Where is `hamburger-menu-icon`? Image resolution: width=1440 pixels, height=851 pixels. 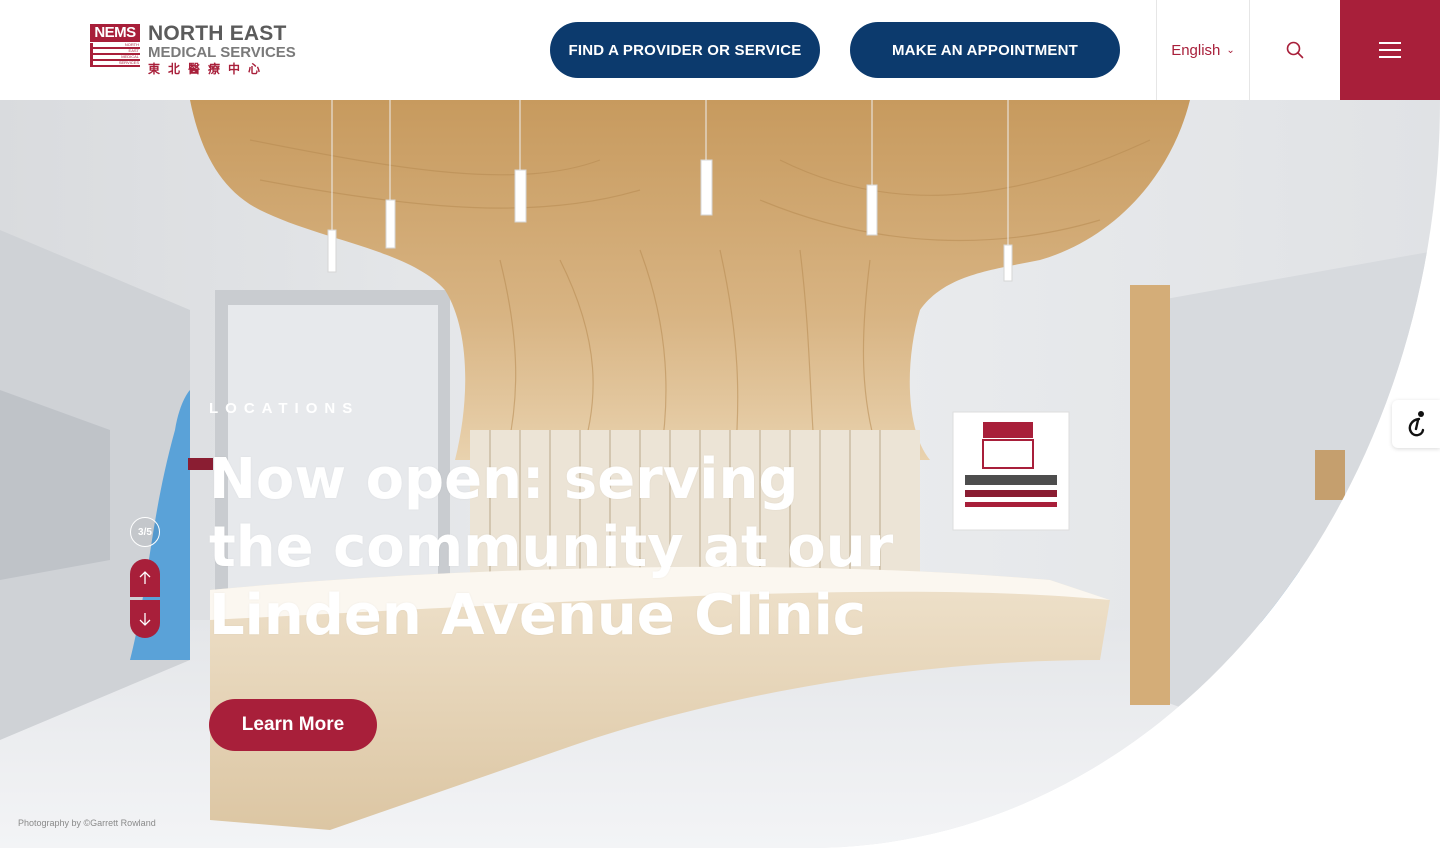 hamburger-menu-icon is located at coordinates (1390, 50).